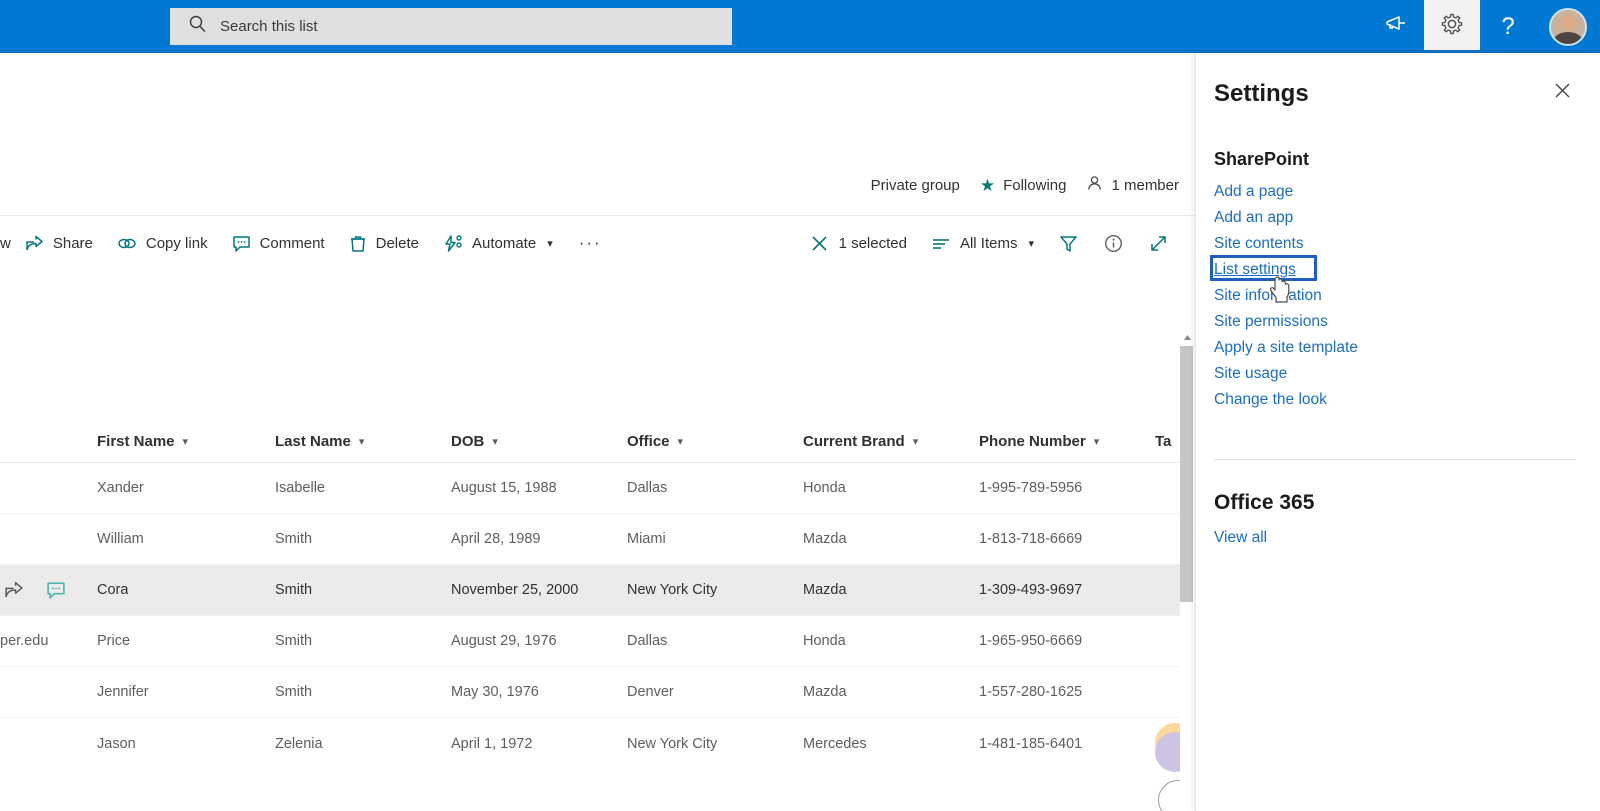 The height and width of the screenshot is (811, 1600). Describe the element at coordinates (1253, 218) in the screenshot. I see `link-add-an-app: Add an app` at that location.